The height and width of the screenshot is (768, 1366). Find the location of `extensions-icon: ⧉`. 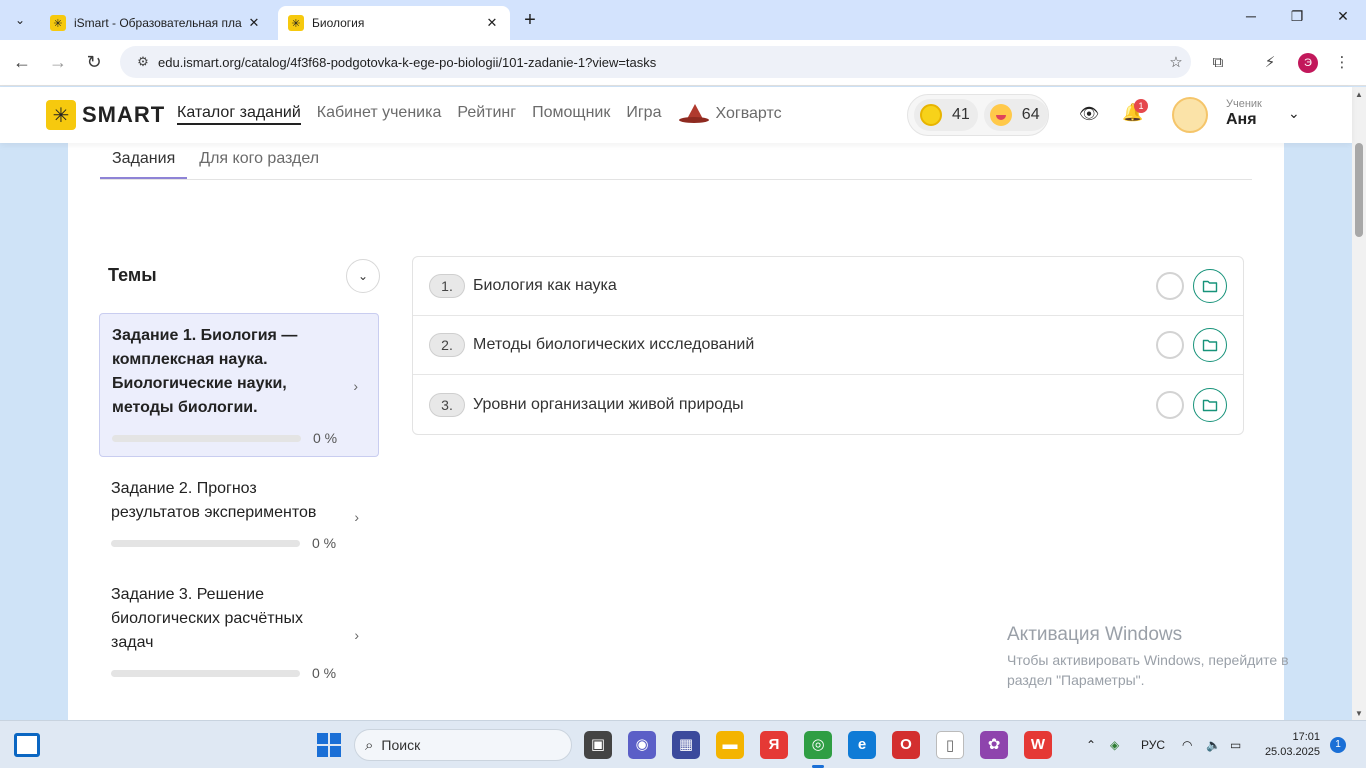

extensions-icon: ⧉ is located at coordinates (1218, 63).